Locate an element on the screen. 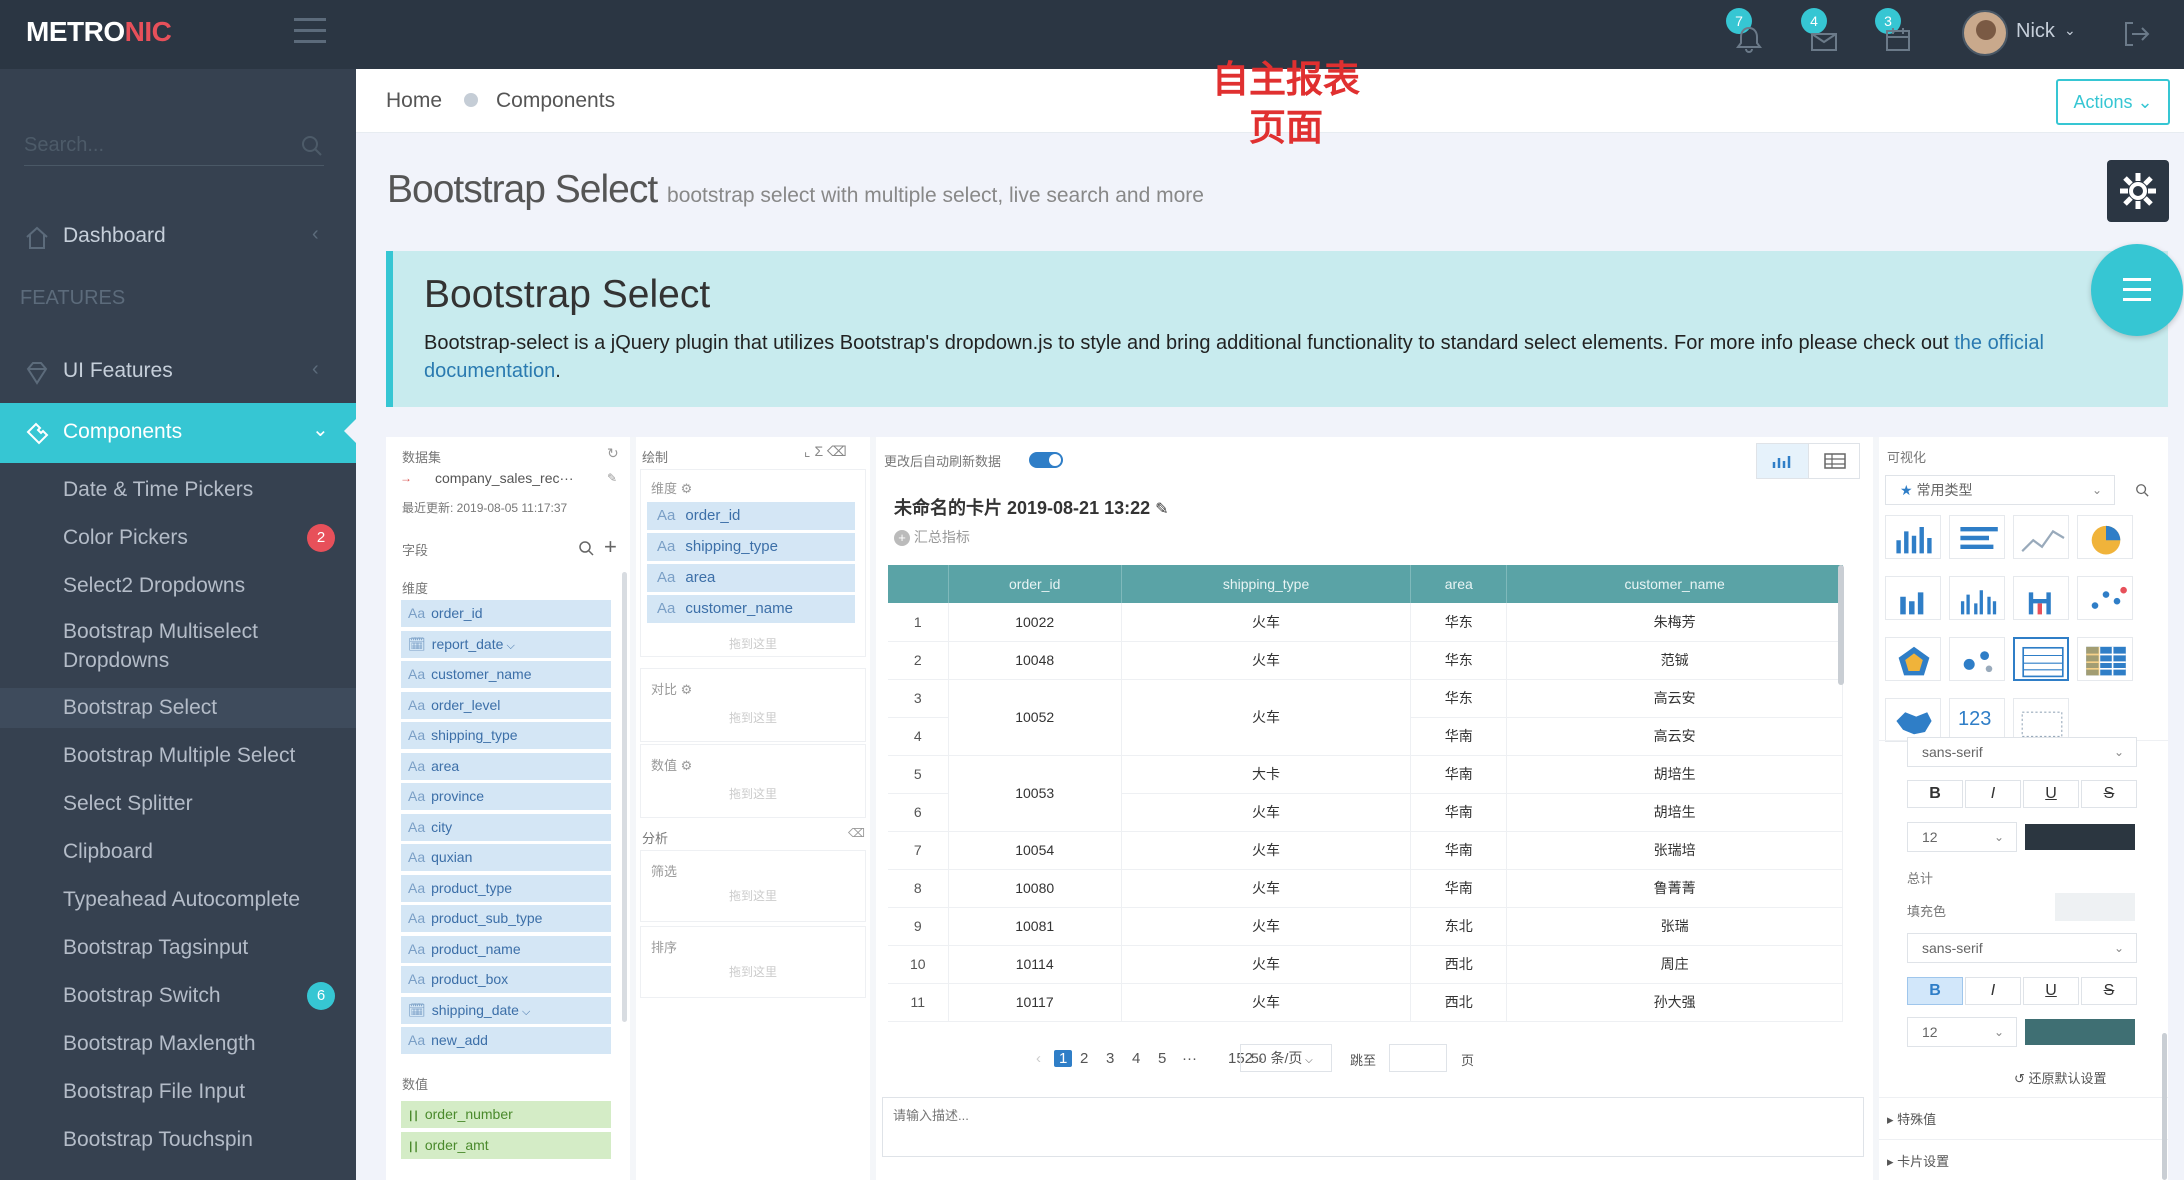  map-icon is located at coordinates (1913, 720).